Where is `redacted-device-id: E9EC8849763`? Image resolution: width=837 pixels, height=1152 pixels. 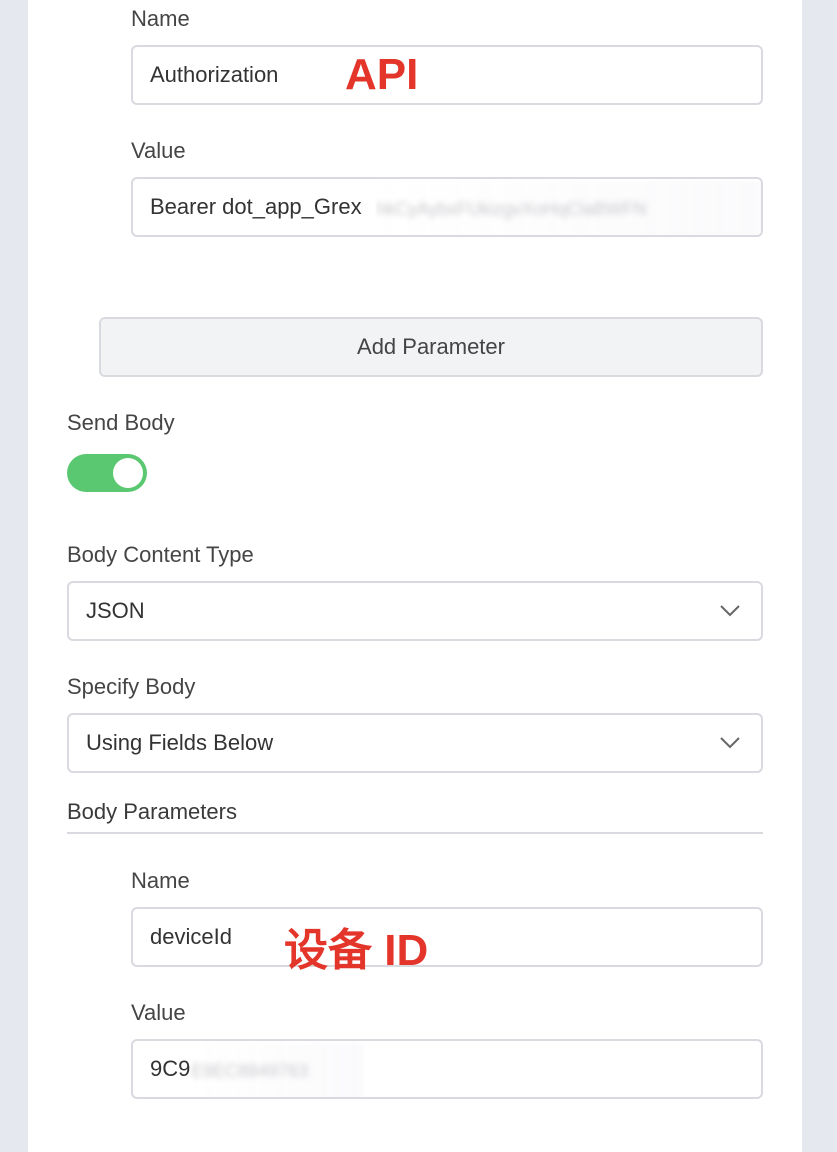 redacted-device-id: E9EC8849763 is located at coordinates (277, 1070).